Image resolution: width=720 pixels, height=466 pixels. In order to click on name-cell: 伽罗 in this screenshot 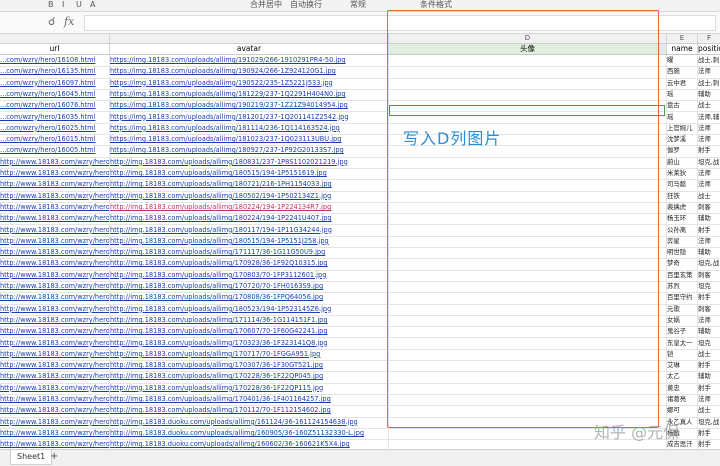, I will do `click(682, 151)`.